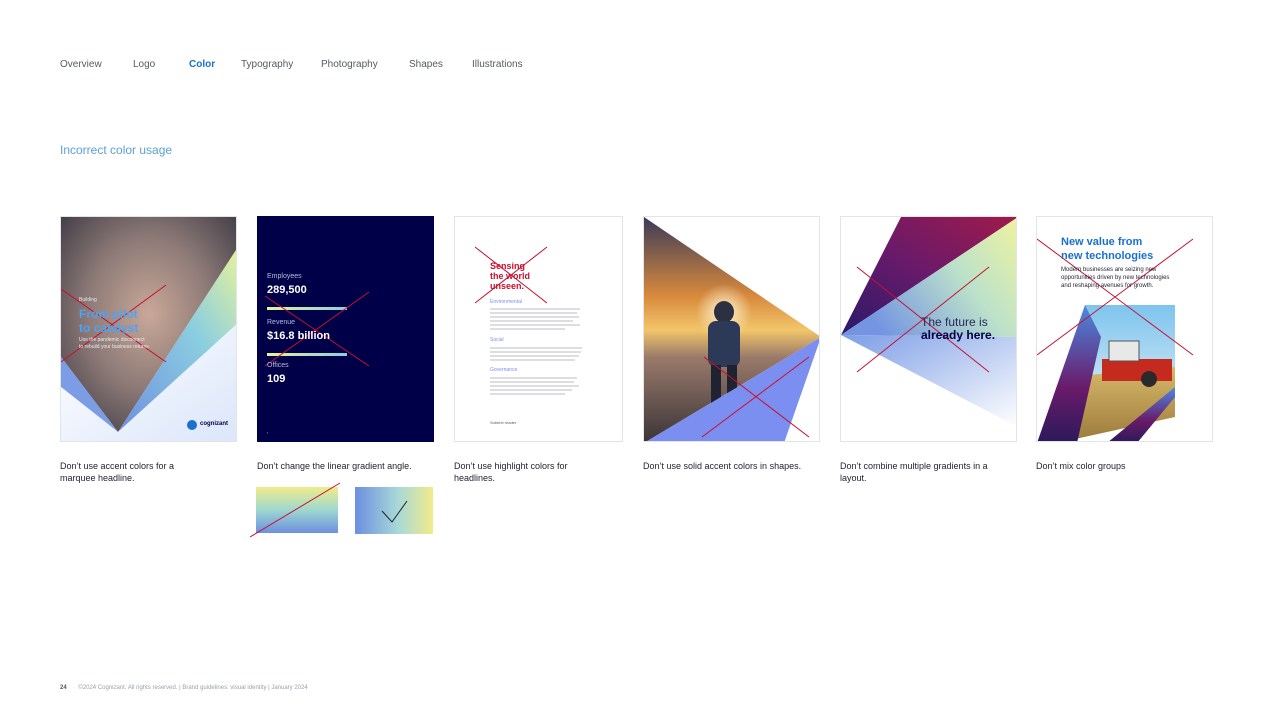  I want to click on stat-value-offices: 109, so click(276, 379).